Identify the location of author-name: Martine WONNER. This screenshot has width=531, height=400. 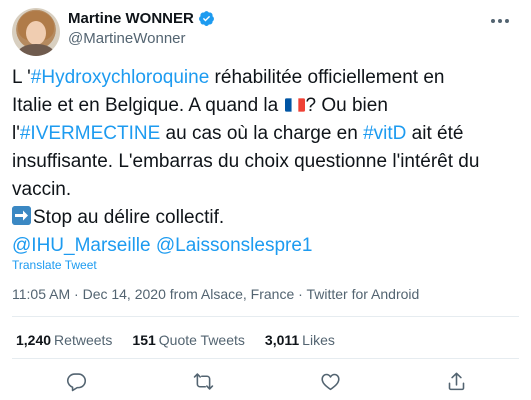
(131, 18).